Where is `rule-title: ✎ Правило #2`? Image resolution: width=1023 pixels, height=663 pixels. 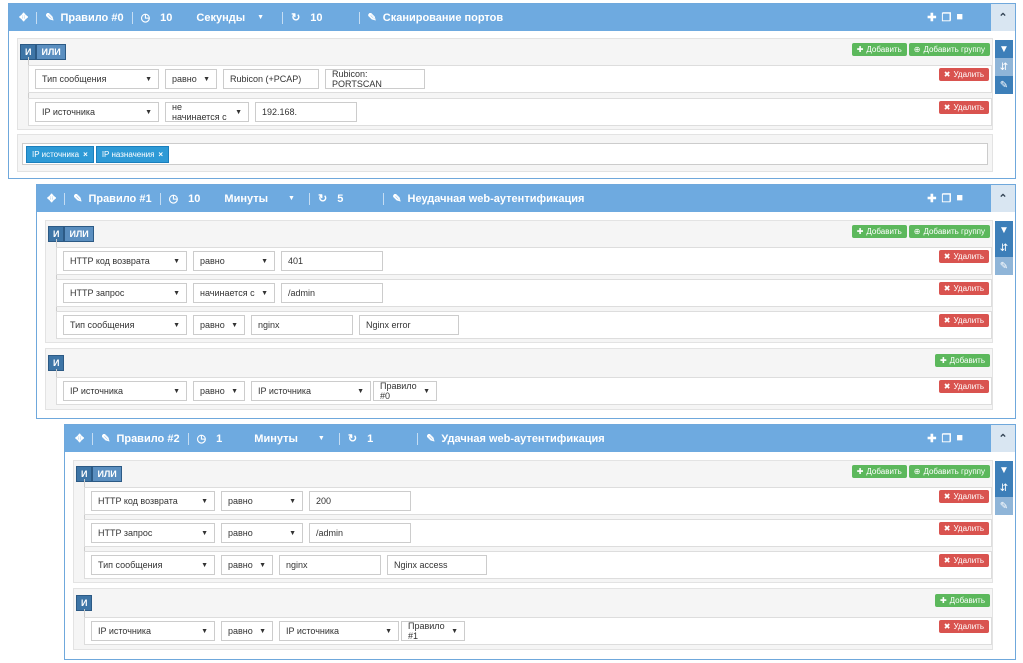 rule-title: ✎ Правило #2 is located at coordinates (140, 439).